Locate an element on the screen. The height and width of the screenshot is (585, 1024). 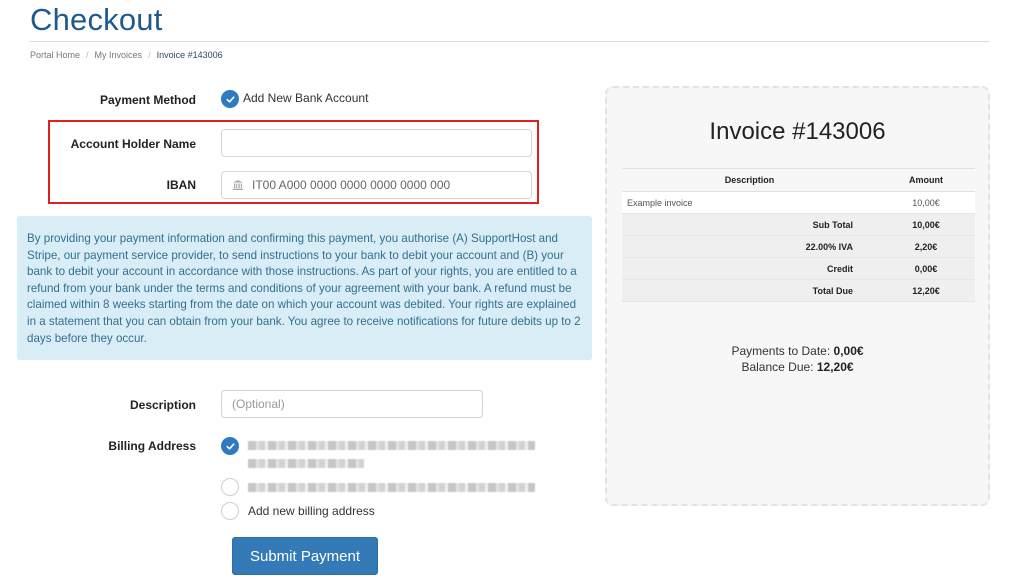
account-holder-name-input is located at coordinates (376, 143).